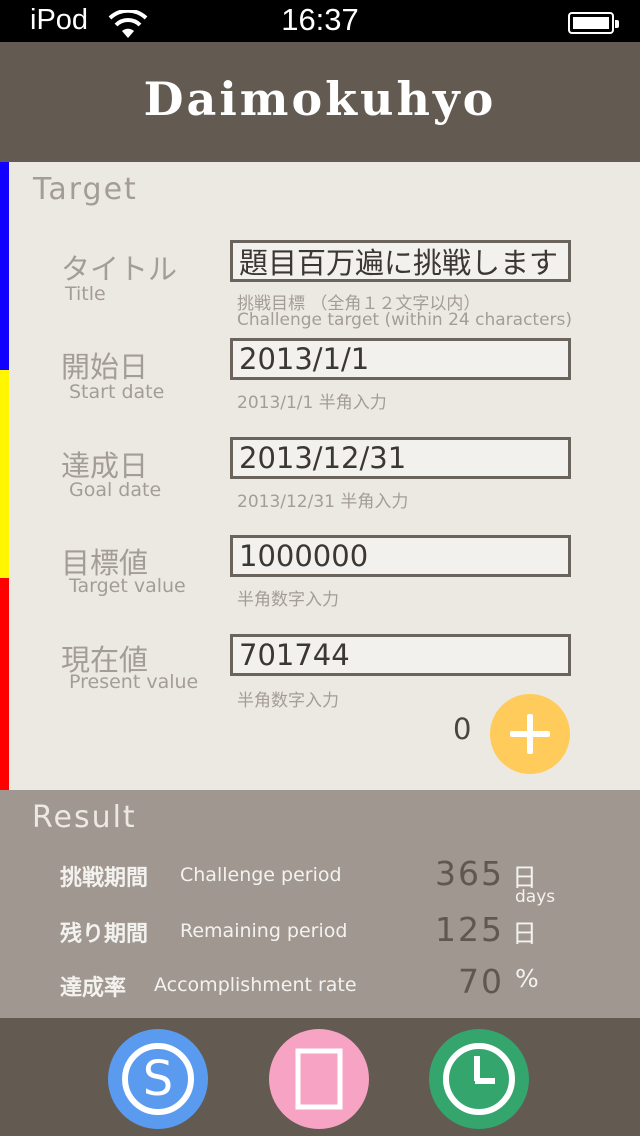 Image resolution: width=640 pixels, height=1136 pixels. What do you see at coordinates (4, 266) in the screenshot?
I see `strip-blue` at bounding box center [4, 266].